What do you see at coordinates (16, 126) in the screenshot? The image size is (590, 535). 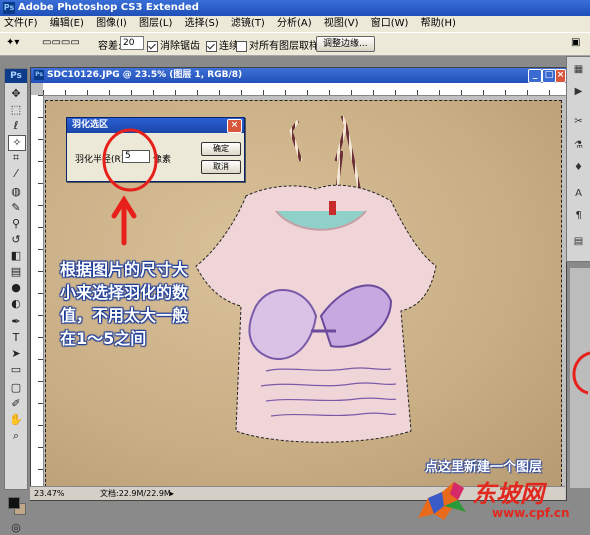 I see `lasso-tool-icon: ℓ` at bounding box center [16, 126].